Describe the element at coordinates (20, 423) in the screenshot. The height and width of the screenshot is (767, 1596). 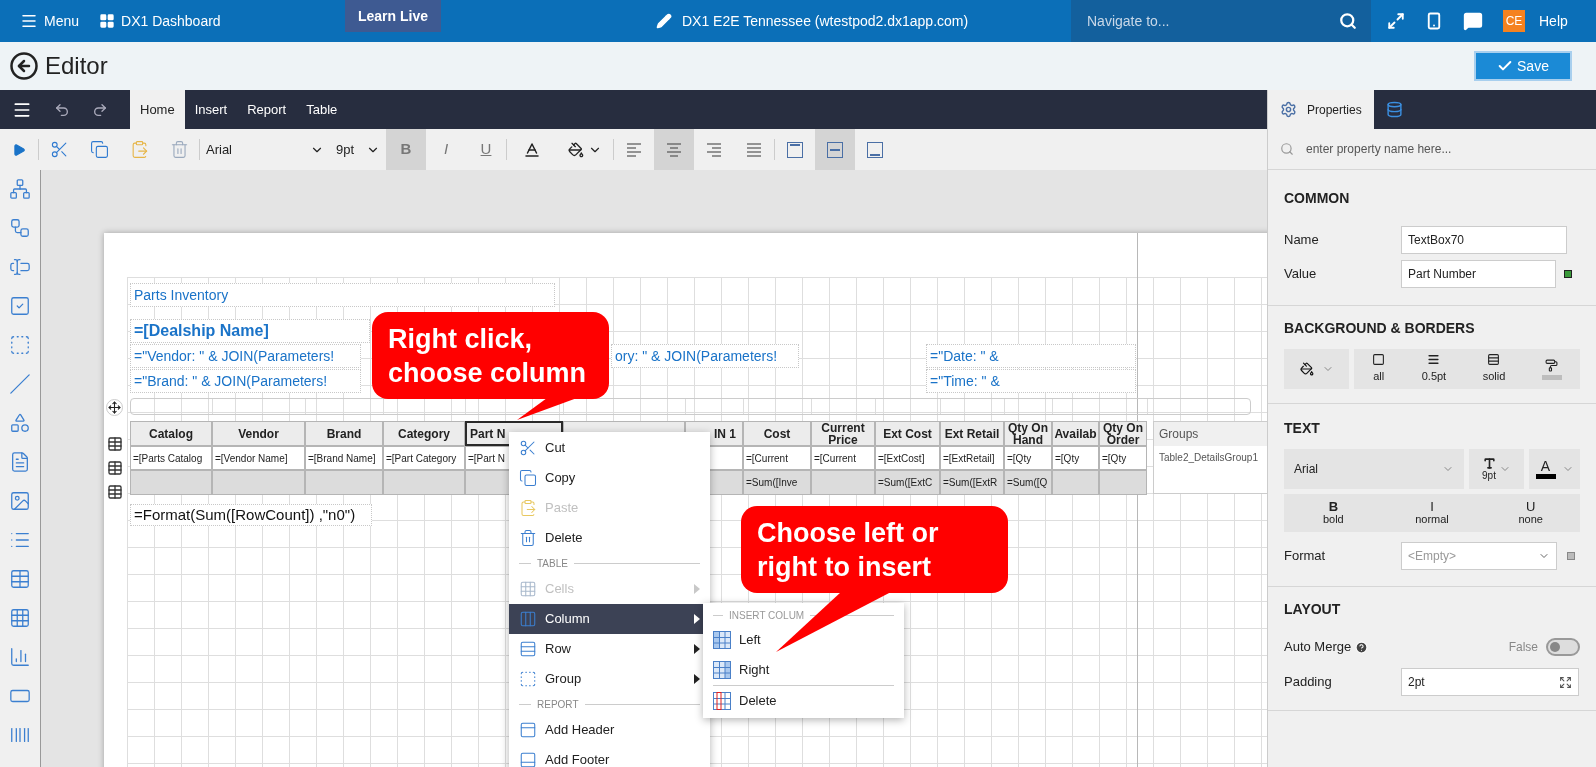
I see `shapes-icon` at that location.